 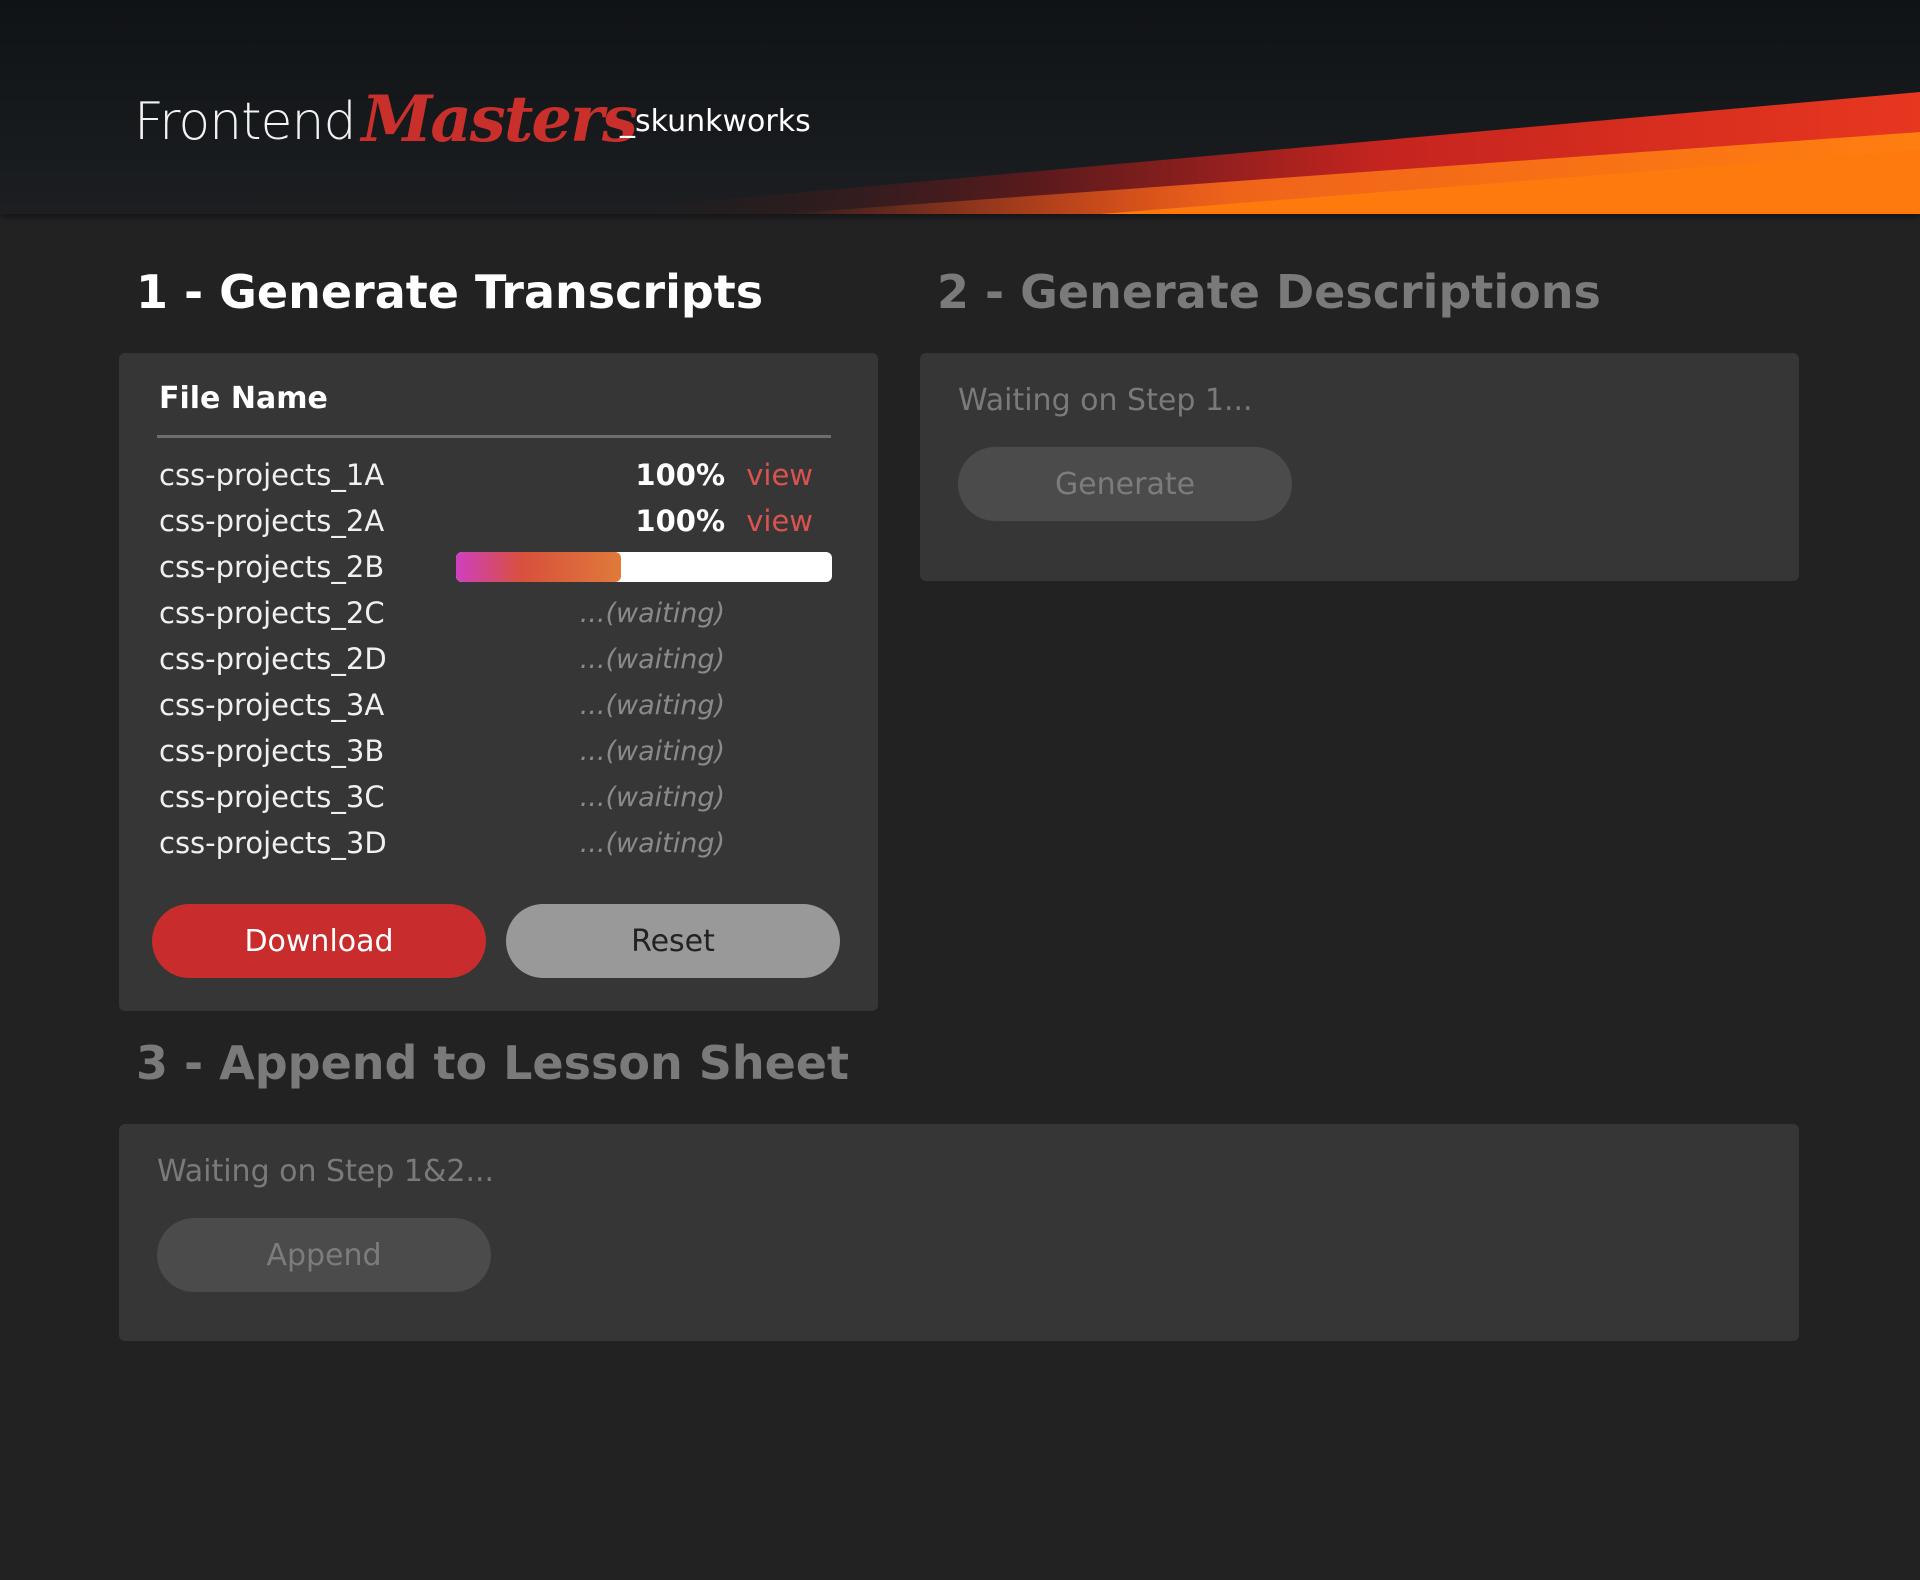 What do you see at coordinates (644, 567) in the screenshot?
I see `progress-bar` at bounding box center [644, 567].